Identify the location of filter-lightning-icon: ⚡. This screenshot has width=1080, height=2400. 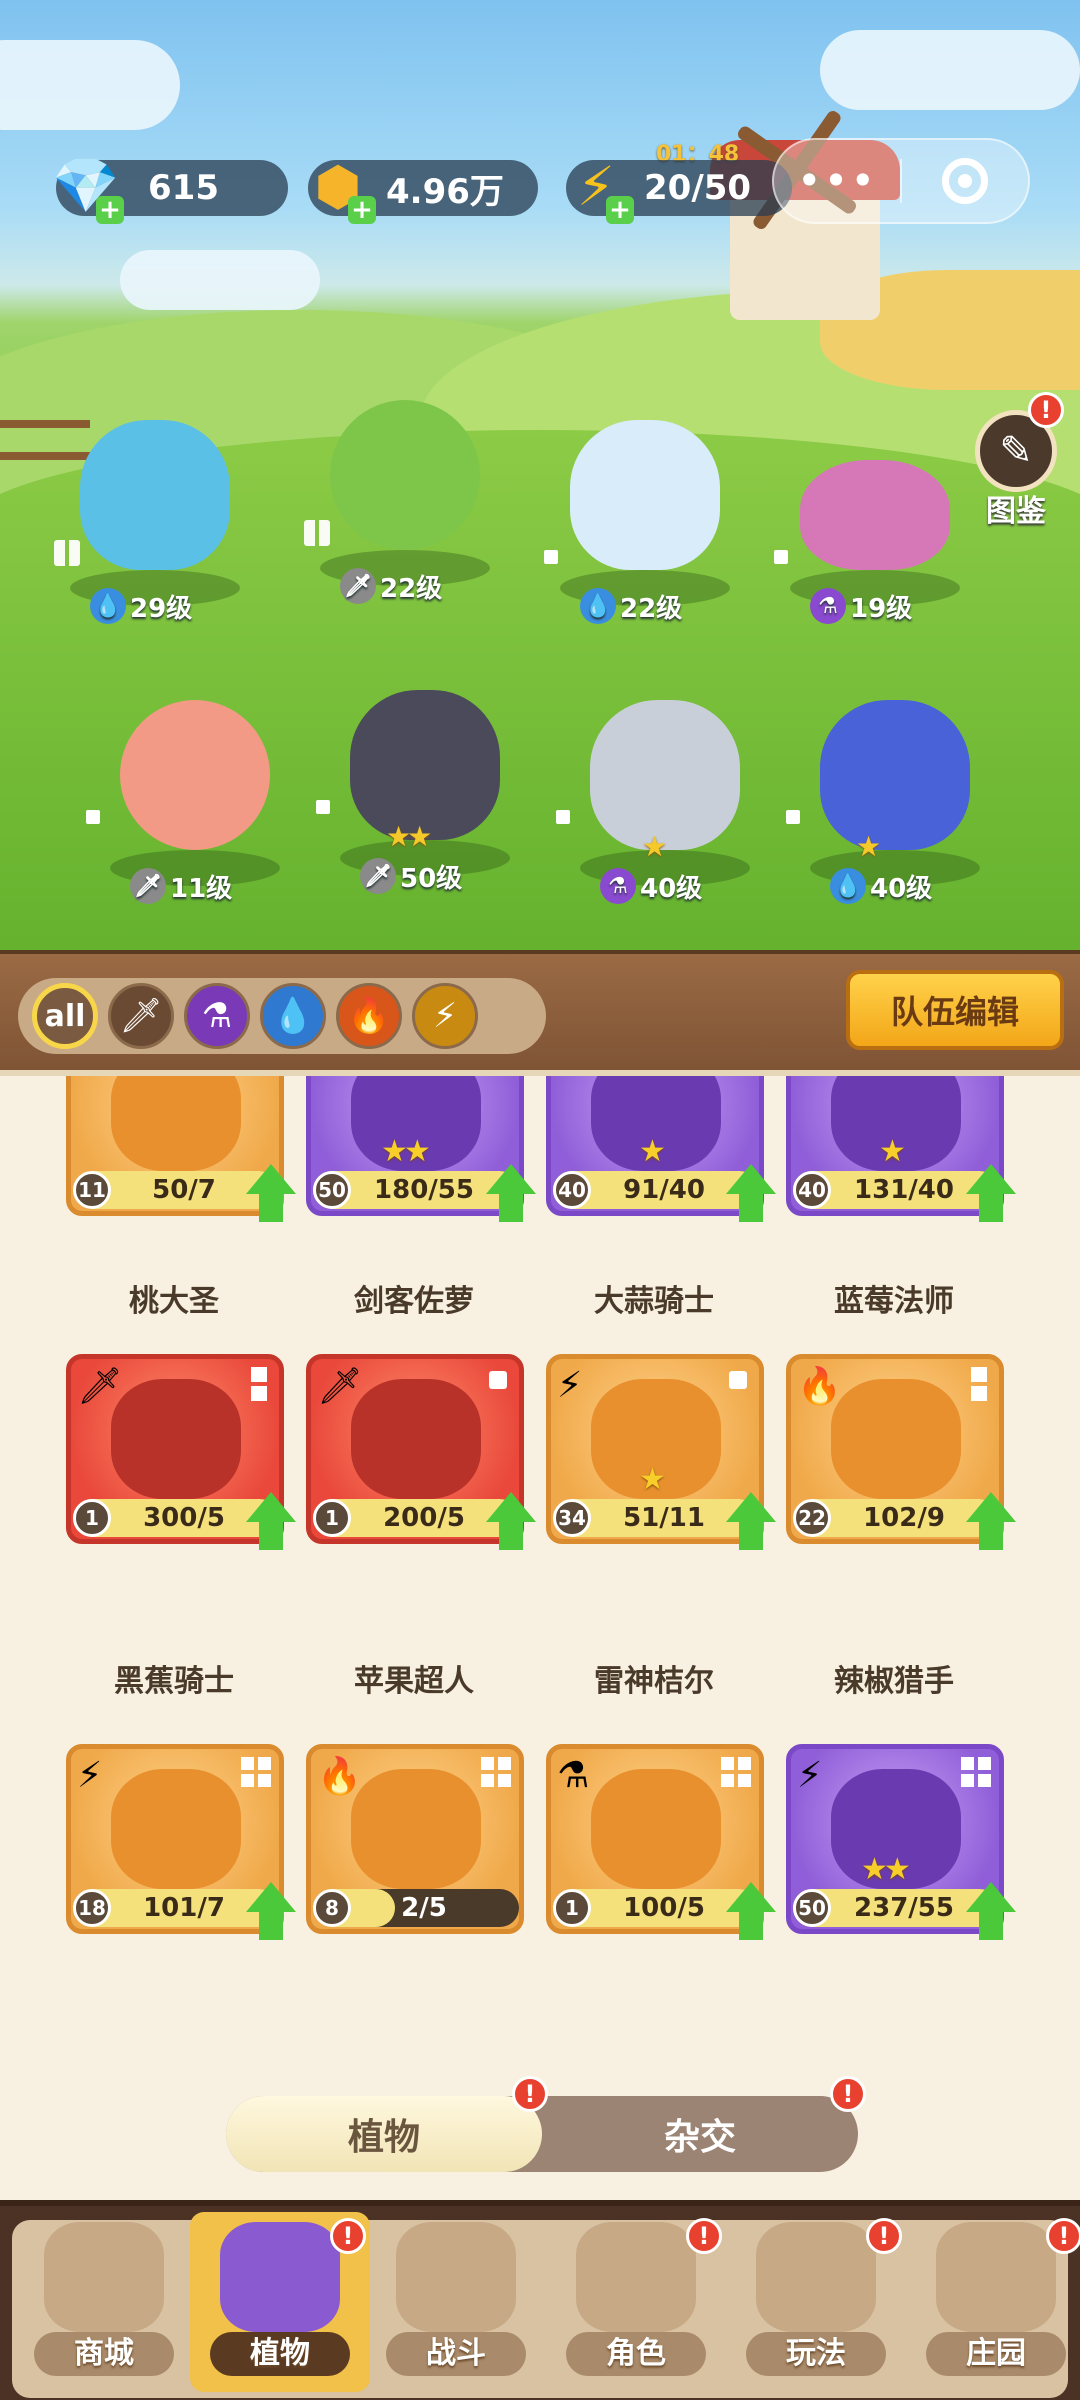
(445, 1016).